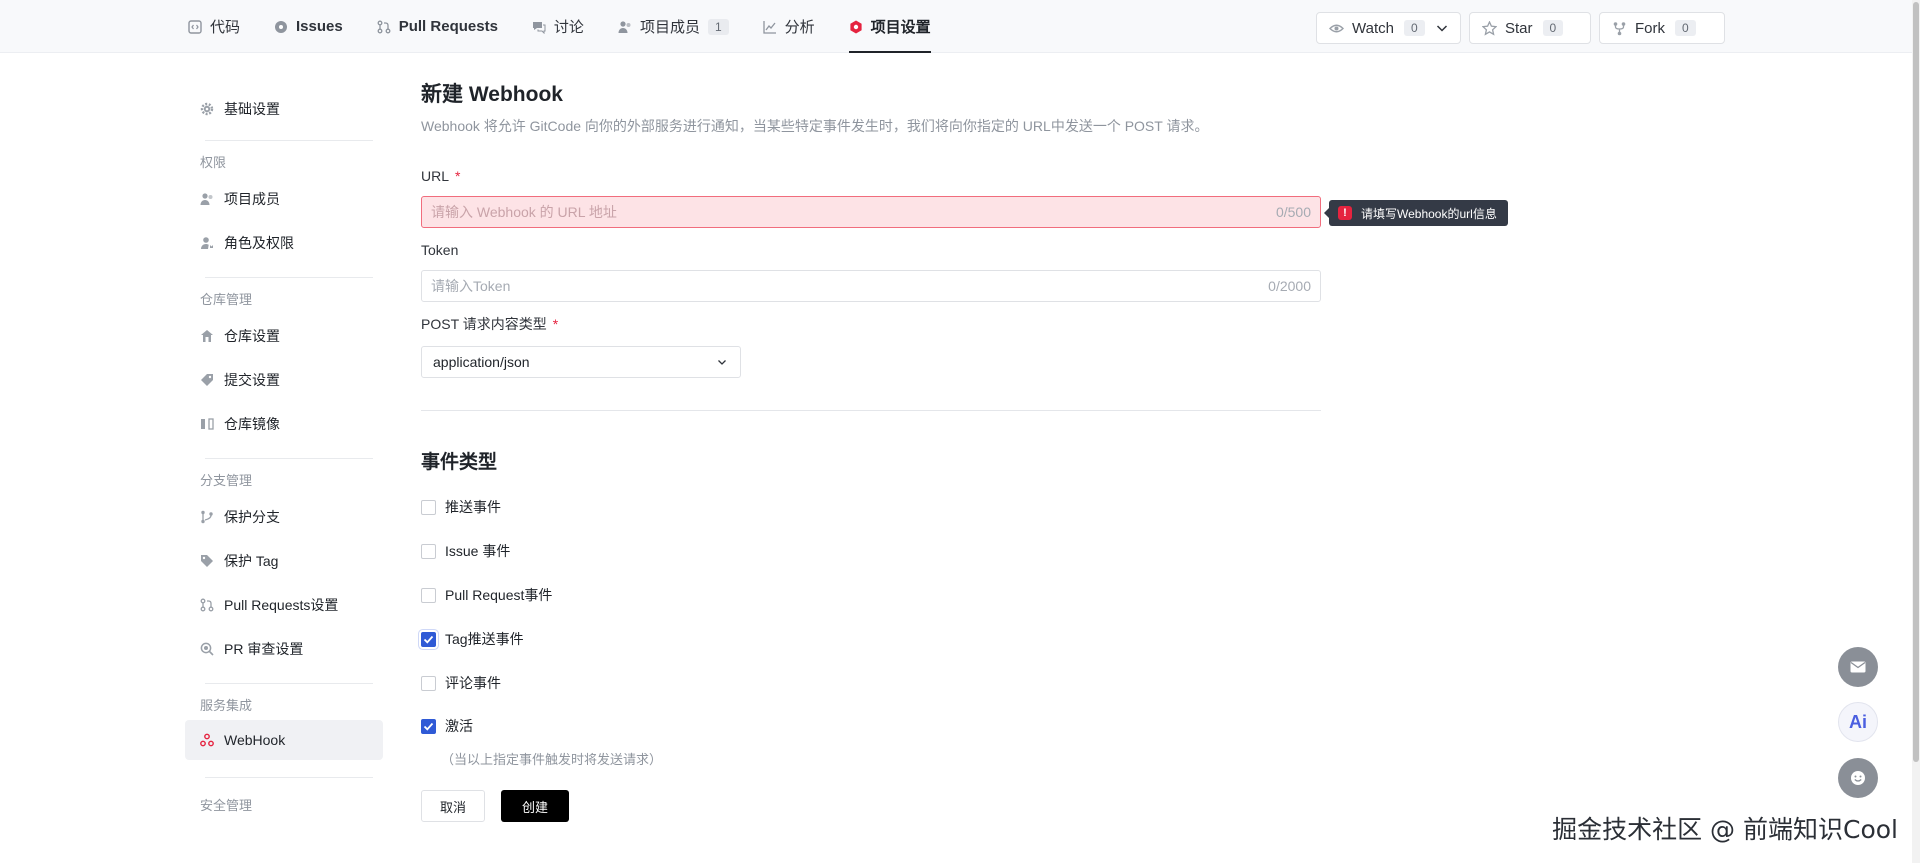 This screenshot has height=863, width=1920. I want to click on pr-event-checkbox: Pull Request事件, so click(871, 595).